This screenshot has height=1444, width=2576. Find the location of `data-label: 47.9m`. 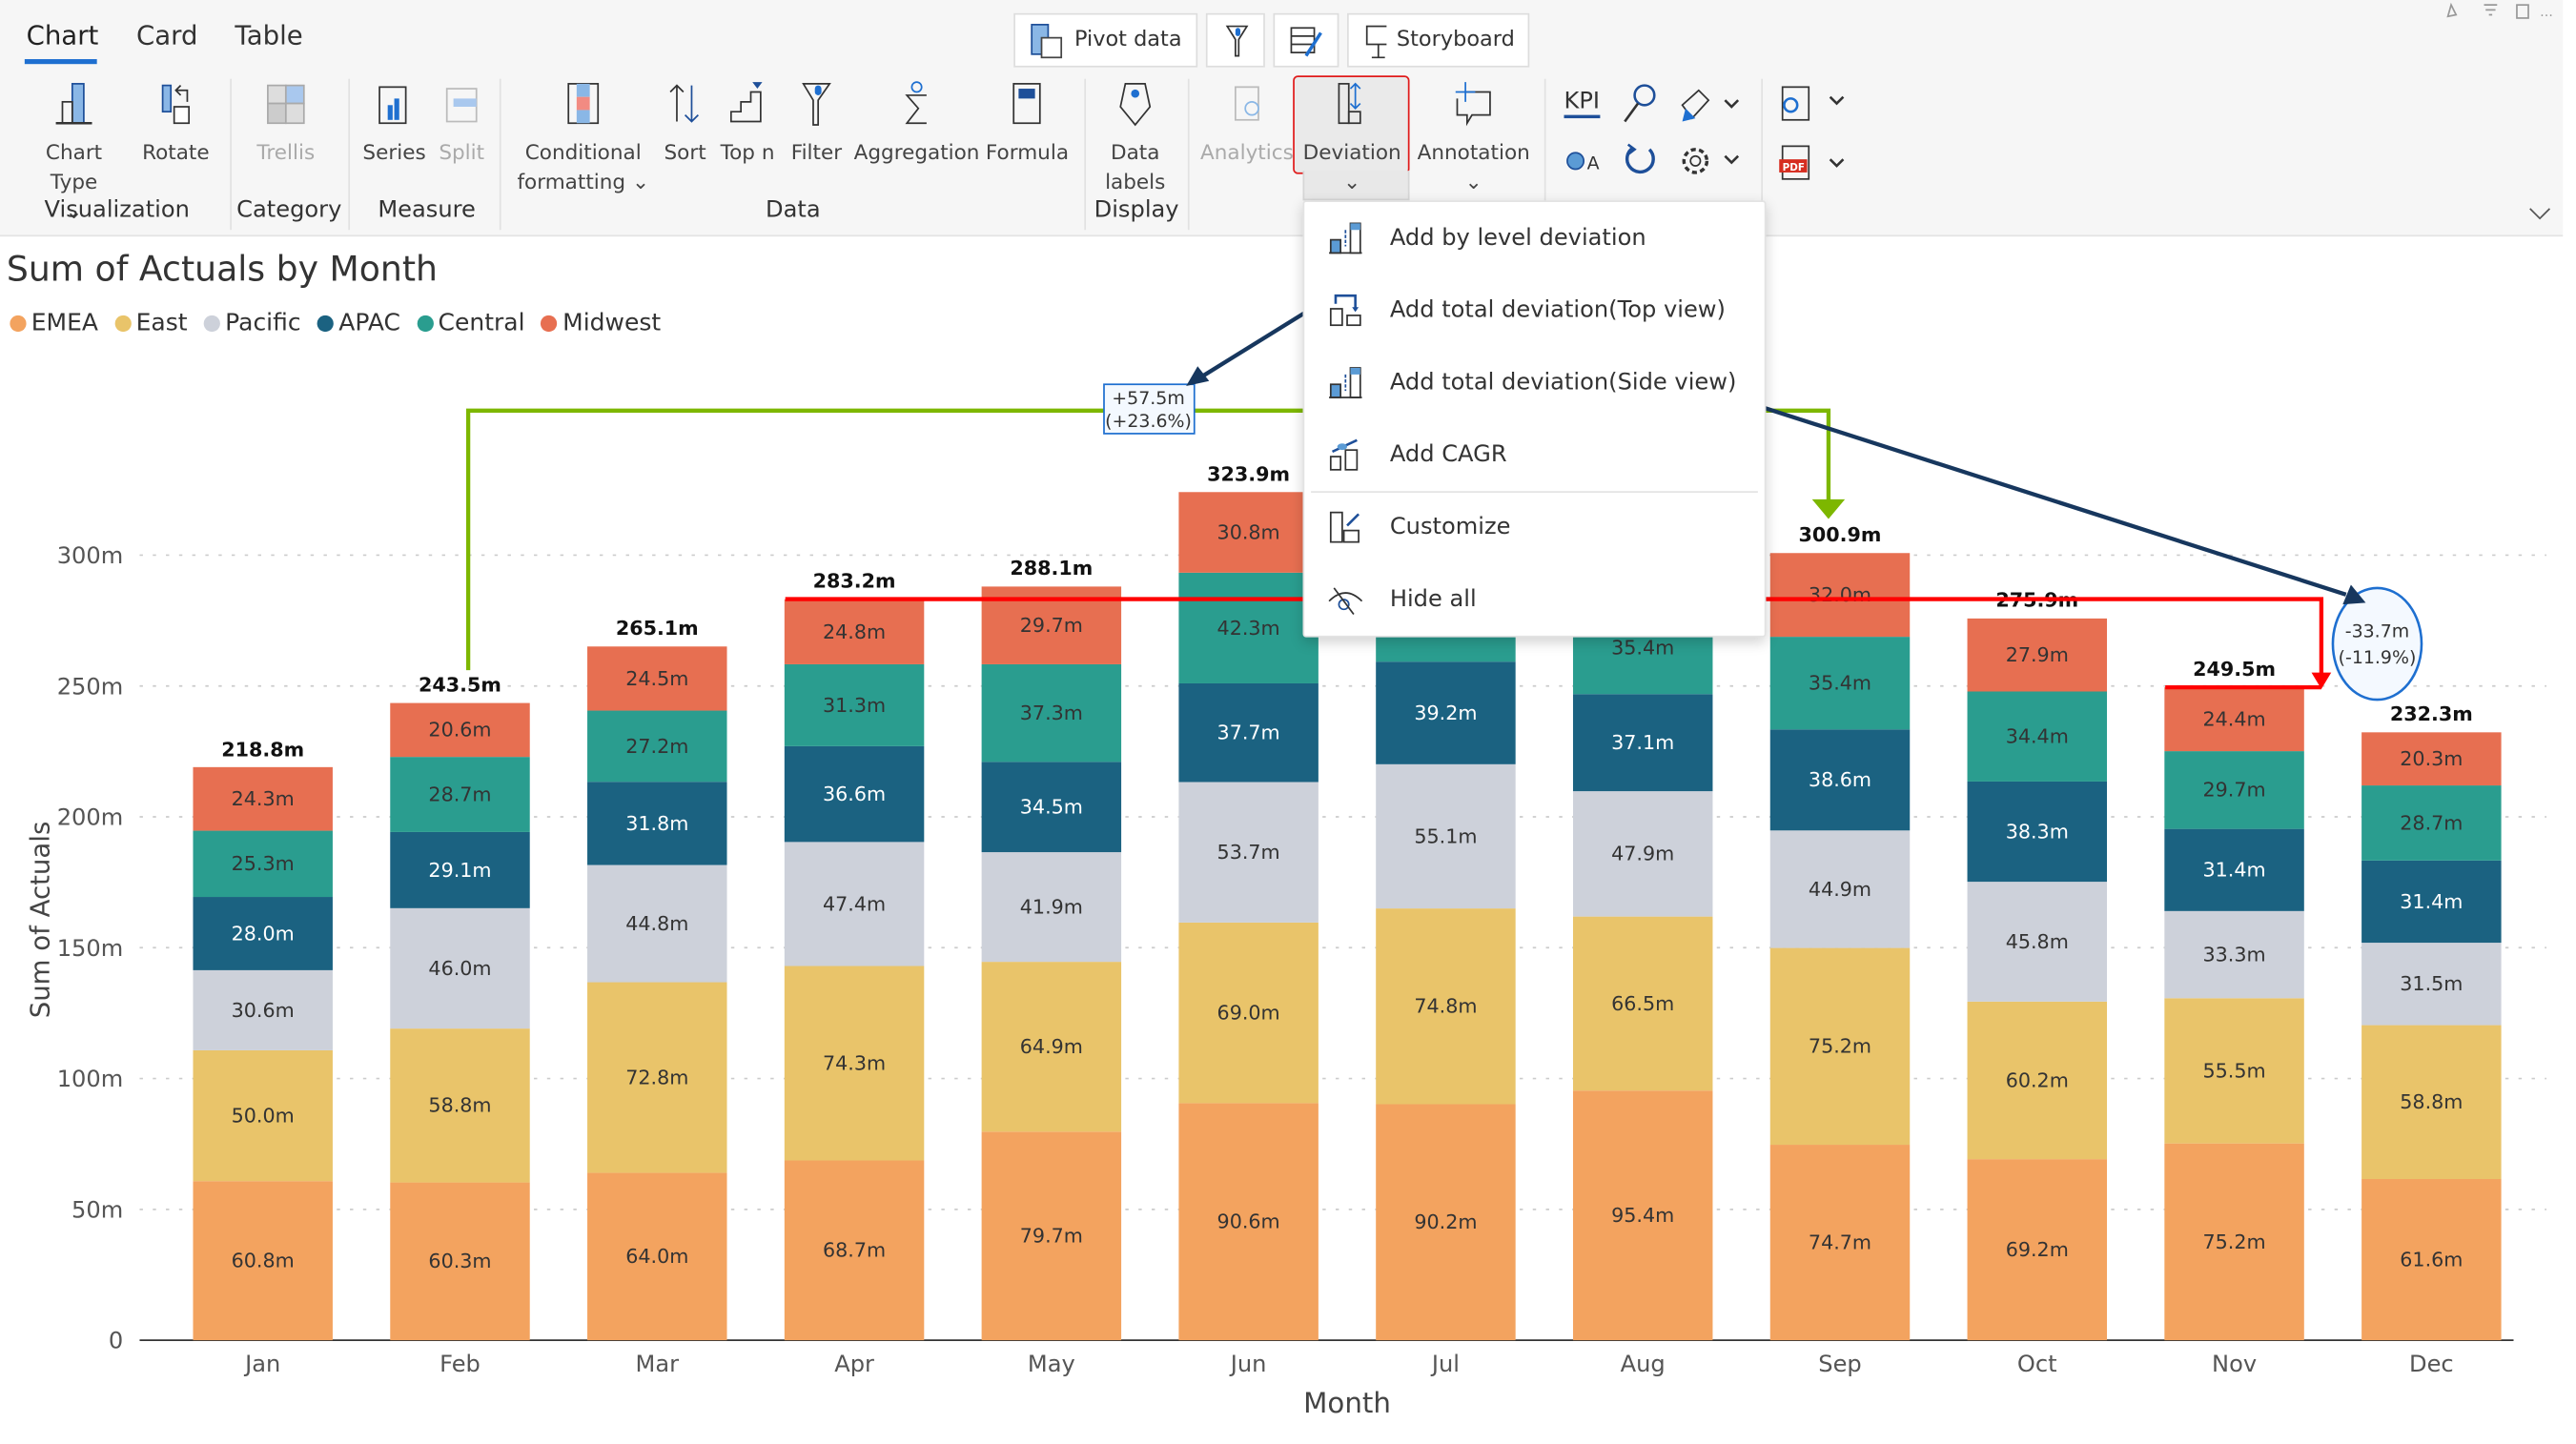

data-label: 47.9m is located at coordinates (1643, 854).